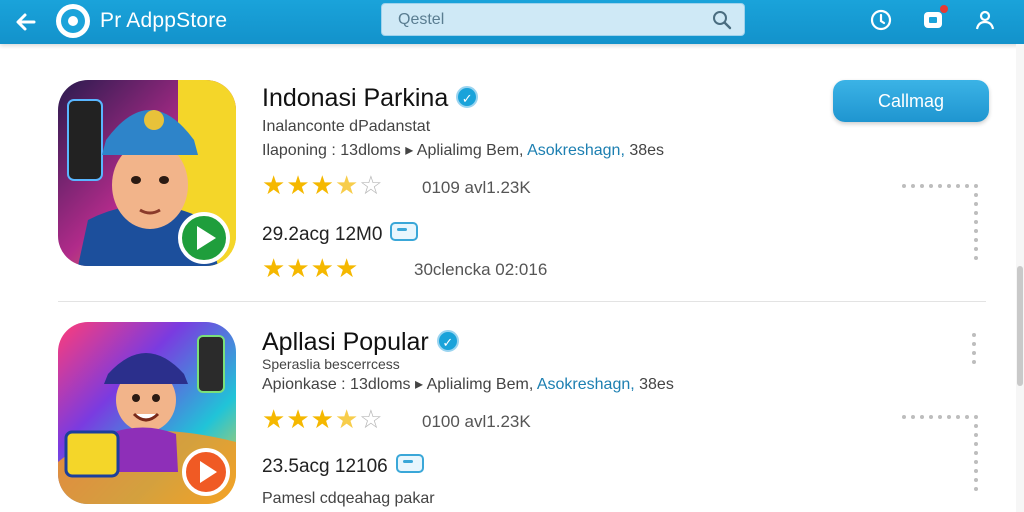 This screenshot has width=1024, height=512. What do you see at coordinates (476, 421) in the screenshot?
I see `rating-meta: 0100 avl1.23K` at bounding box center [476, 421].